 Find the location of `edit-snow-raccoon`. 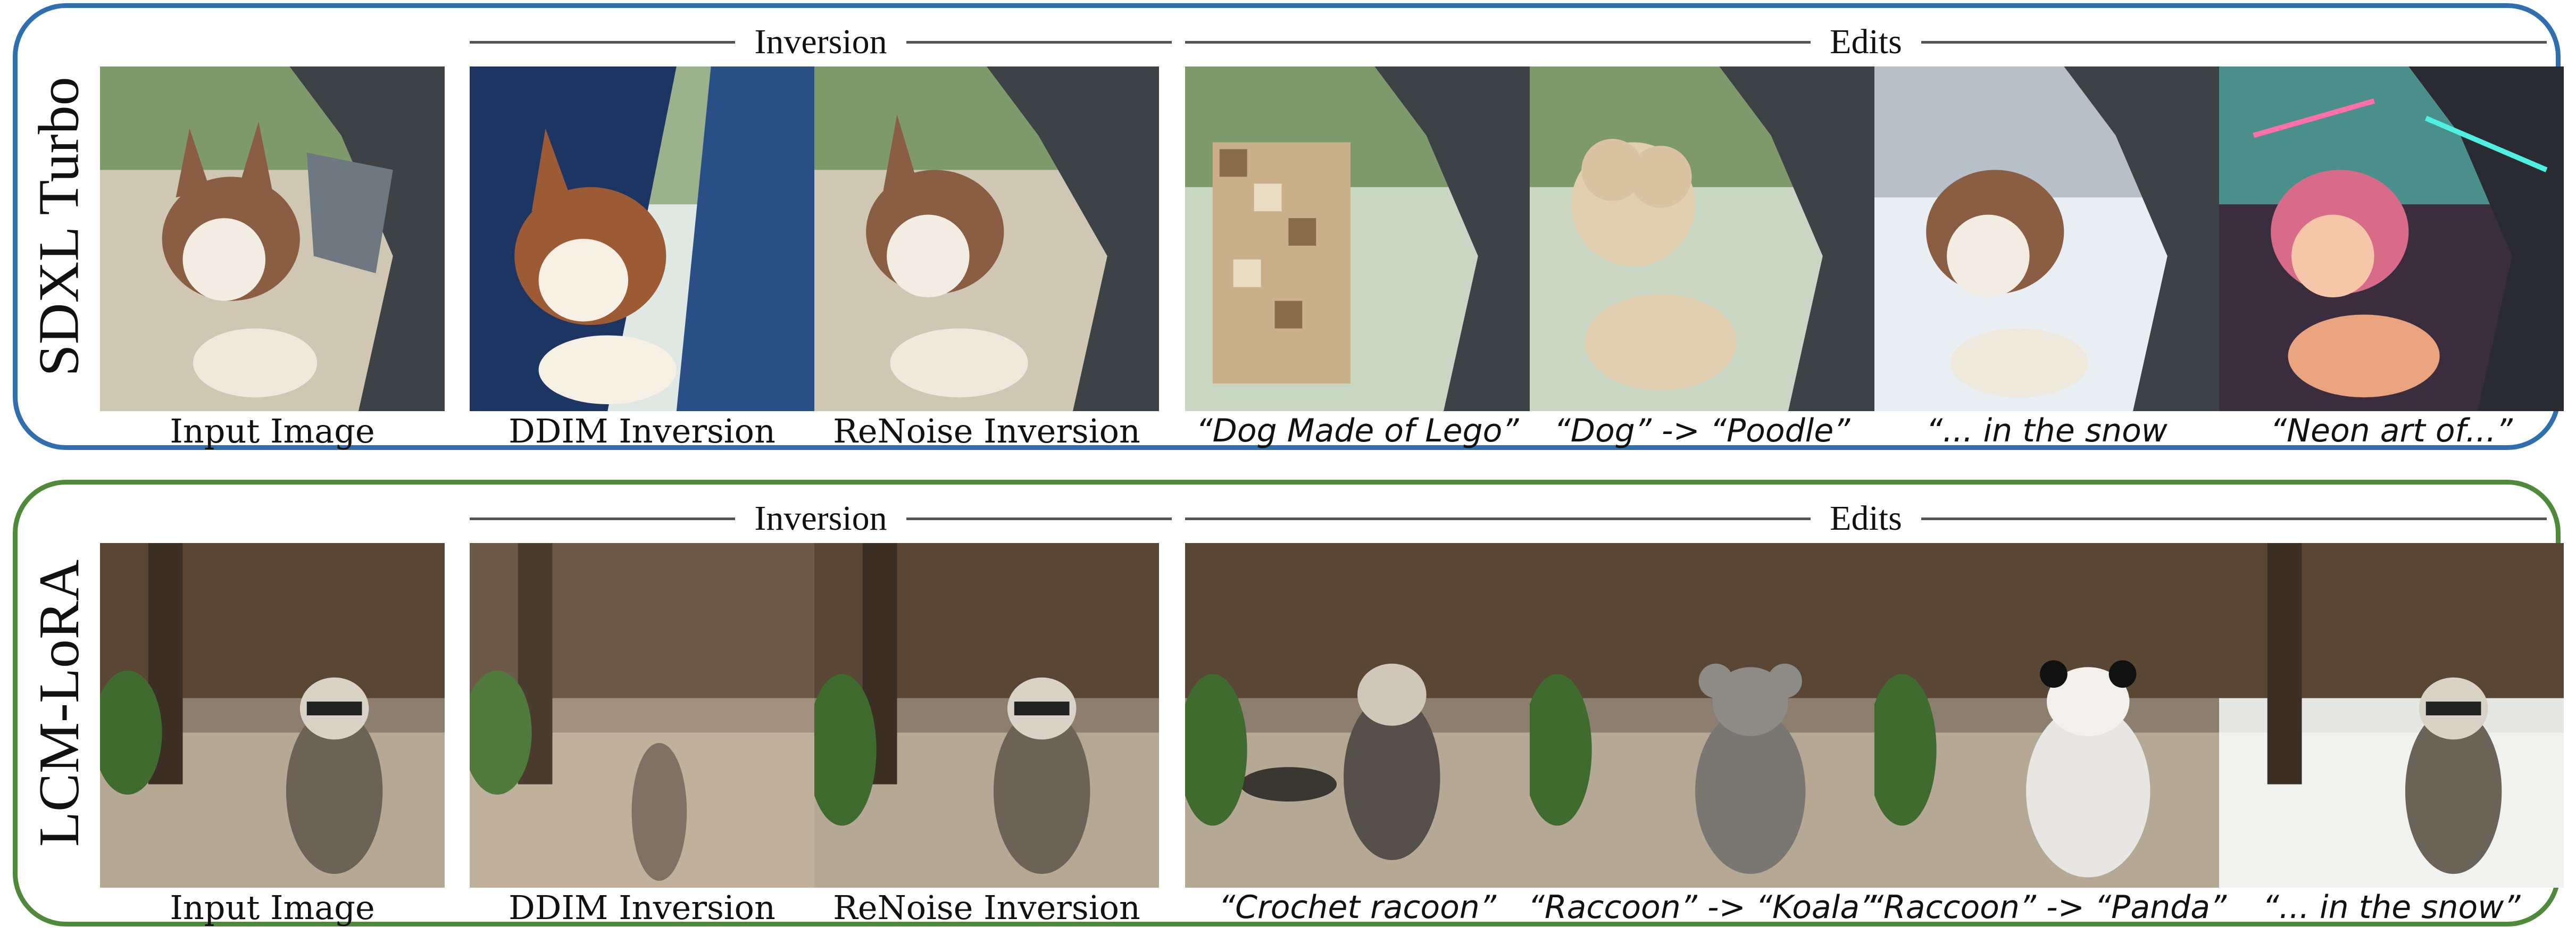

edit-snow-raccoon is located at coordinates (2392, 715).